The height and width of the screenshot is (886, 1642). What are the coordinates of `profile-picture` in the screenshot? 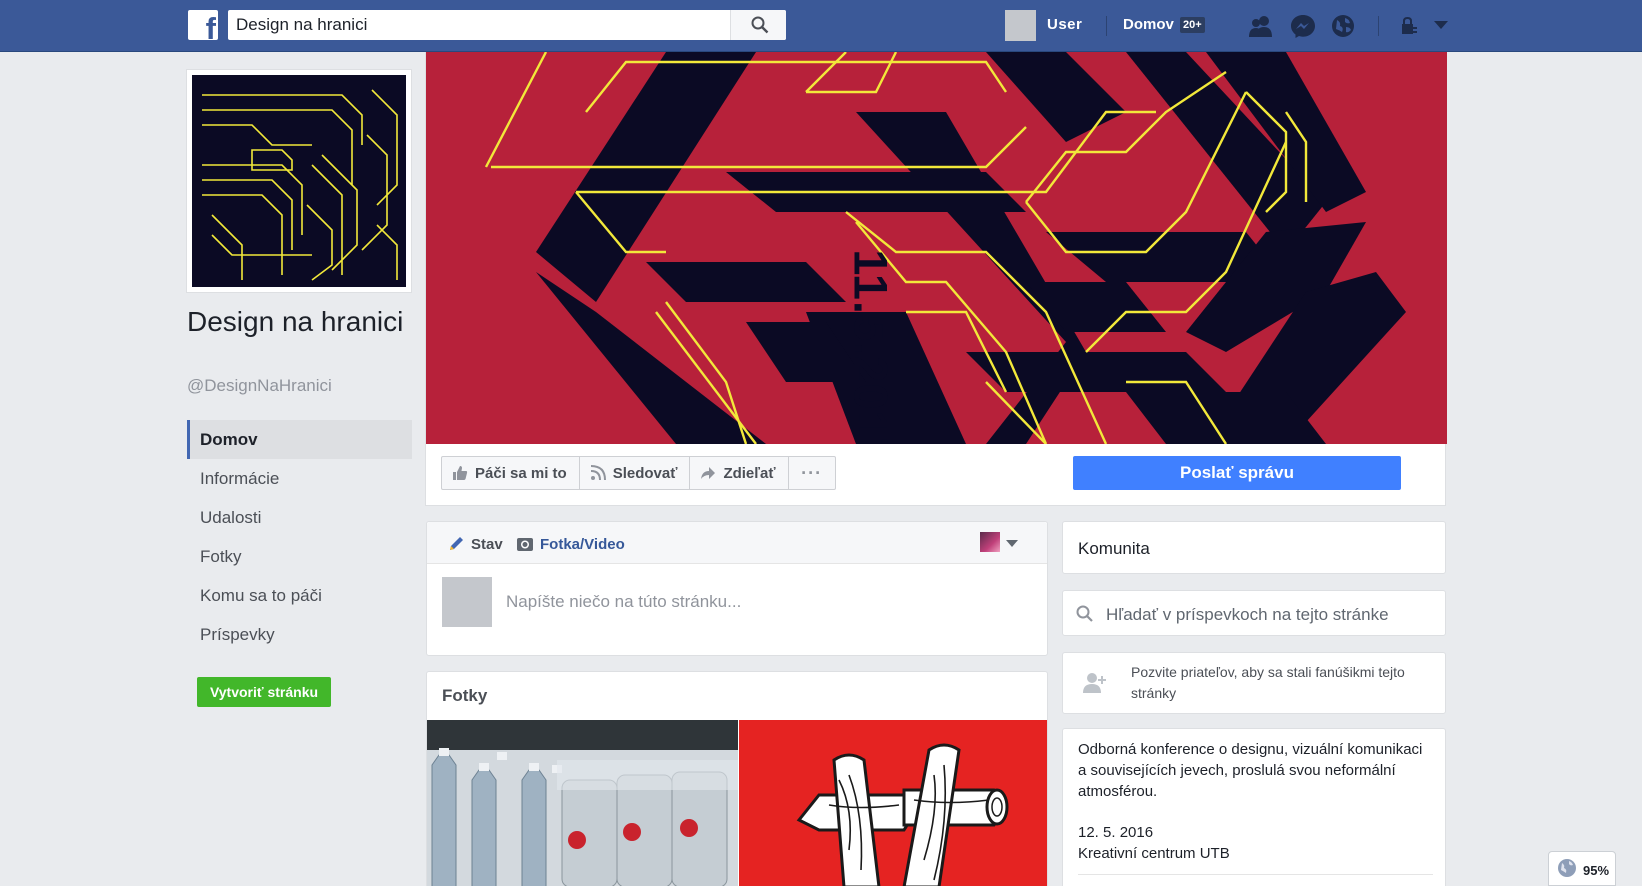 It's located at (299, 181).